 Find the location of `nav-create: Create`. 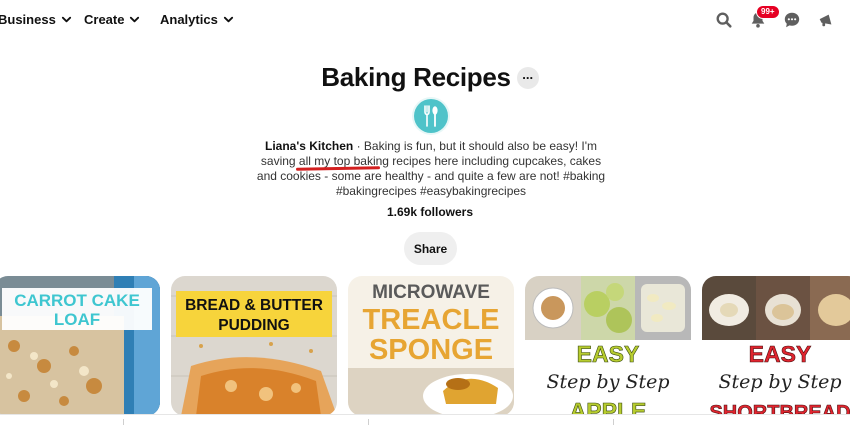

nav-create: Create is located at coordinates (112, 19).